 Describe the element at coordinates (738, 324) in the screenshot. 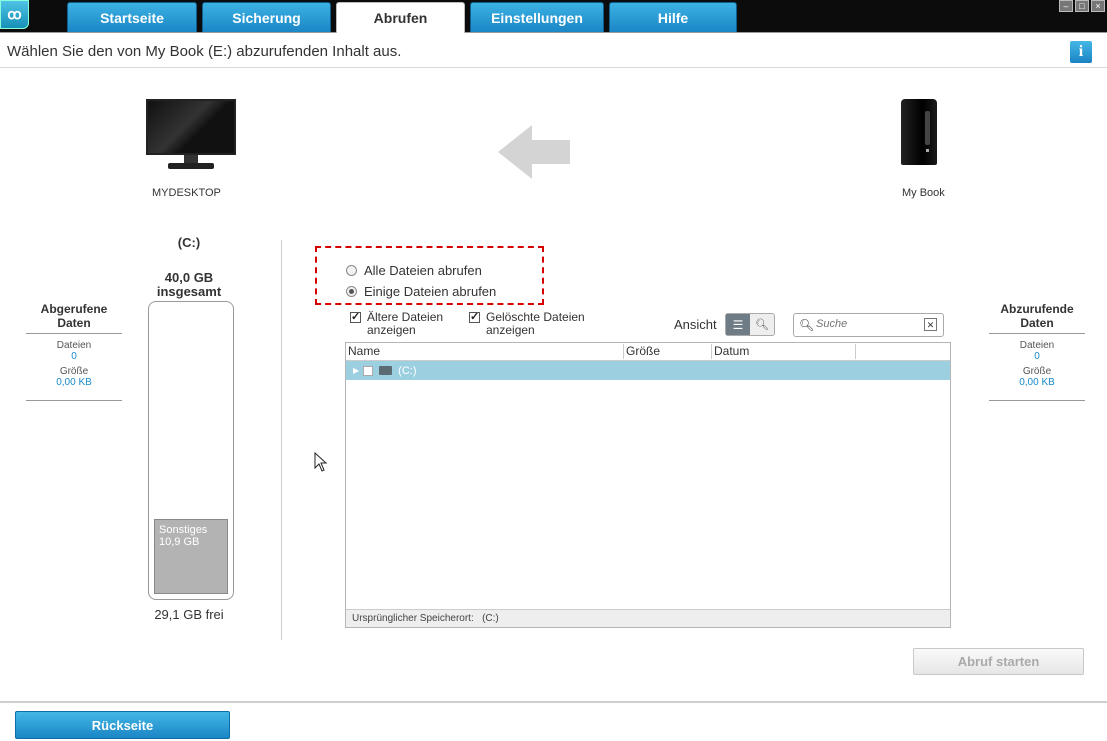

I see `list-view-icon: ☰` at that location.